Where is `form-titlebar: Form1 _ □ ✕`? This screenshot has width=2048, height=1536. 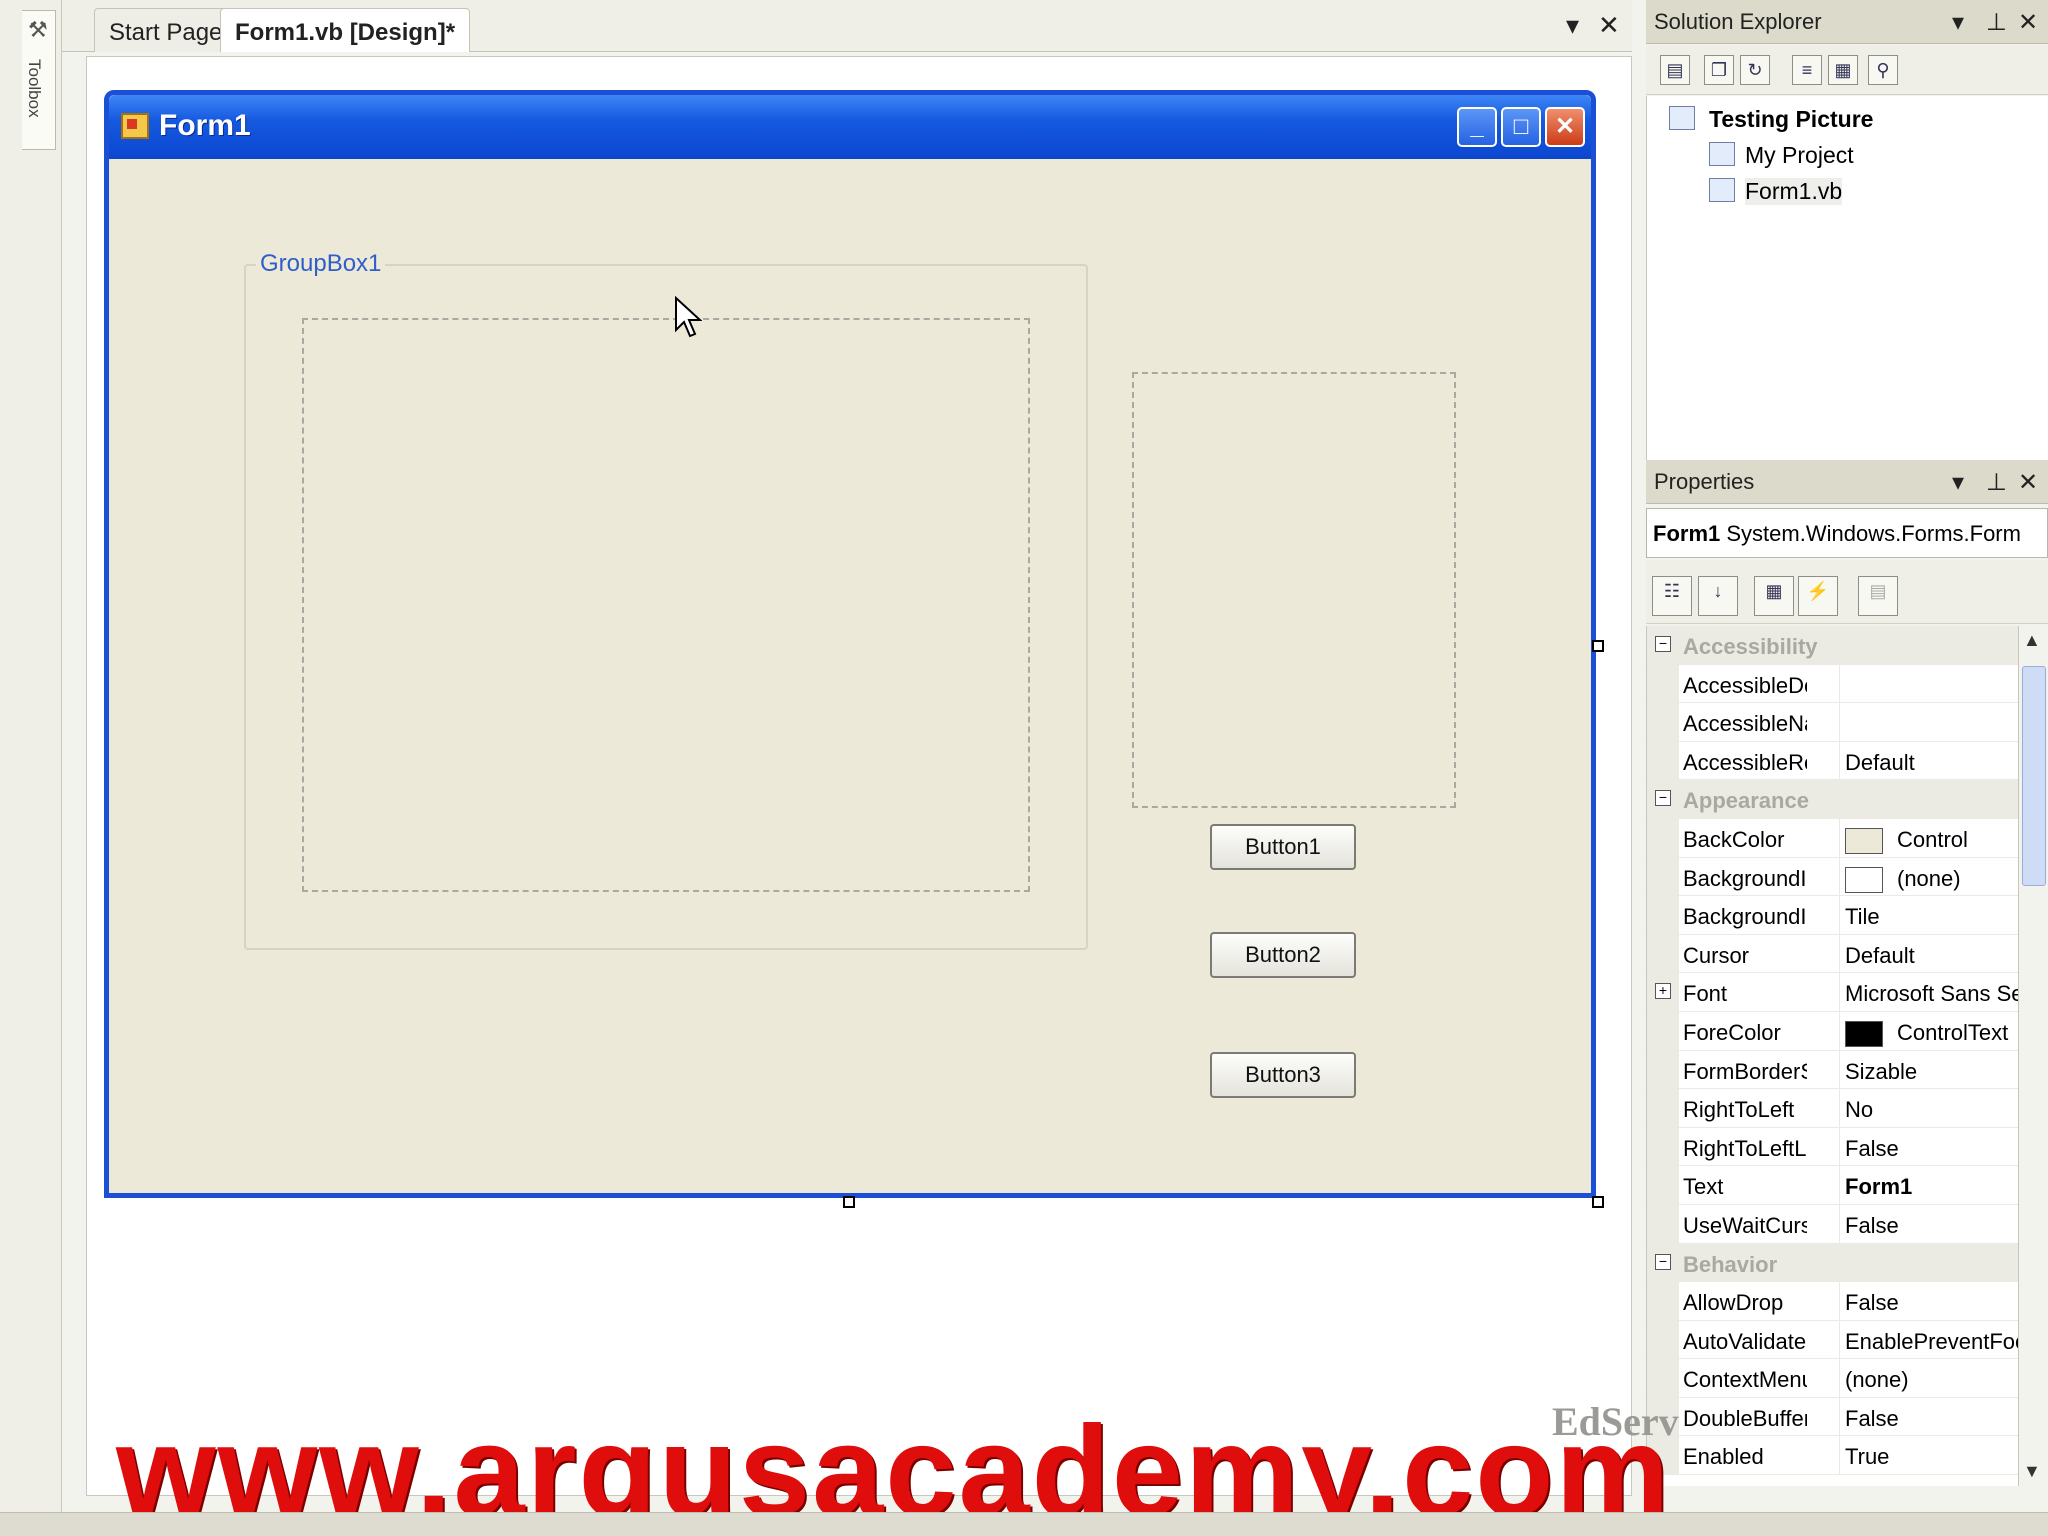
form-titlebar: Form1 _ □ ✕ is located at coordinates (850, 127).